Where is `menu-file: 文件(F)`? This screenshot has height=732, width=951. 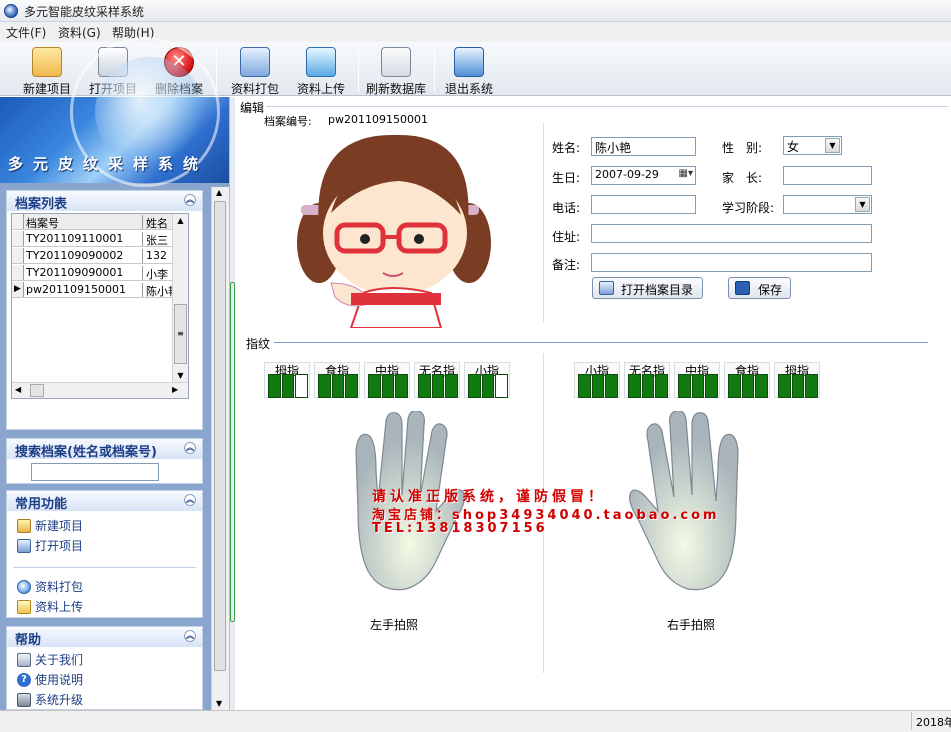
menu-file: 文件(F) is located at coordinates (26, 32).